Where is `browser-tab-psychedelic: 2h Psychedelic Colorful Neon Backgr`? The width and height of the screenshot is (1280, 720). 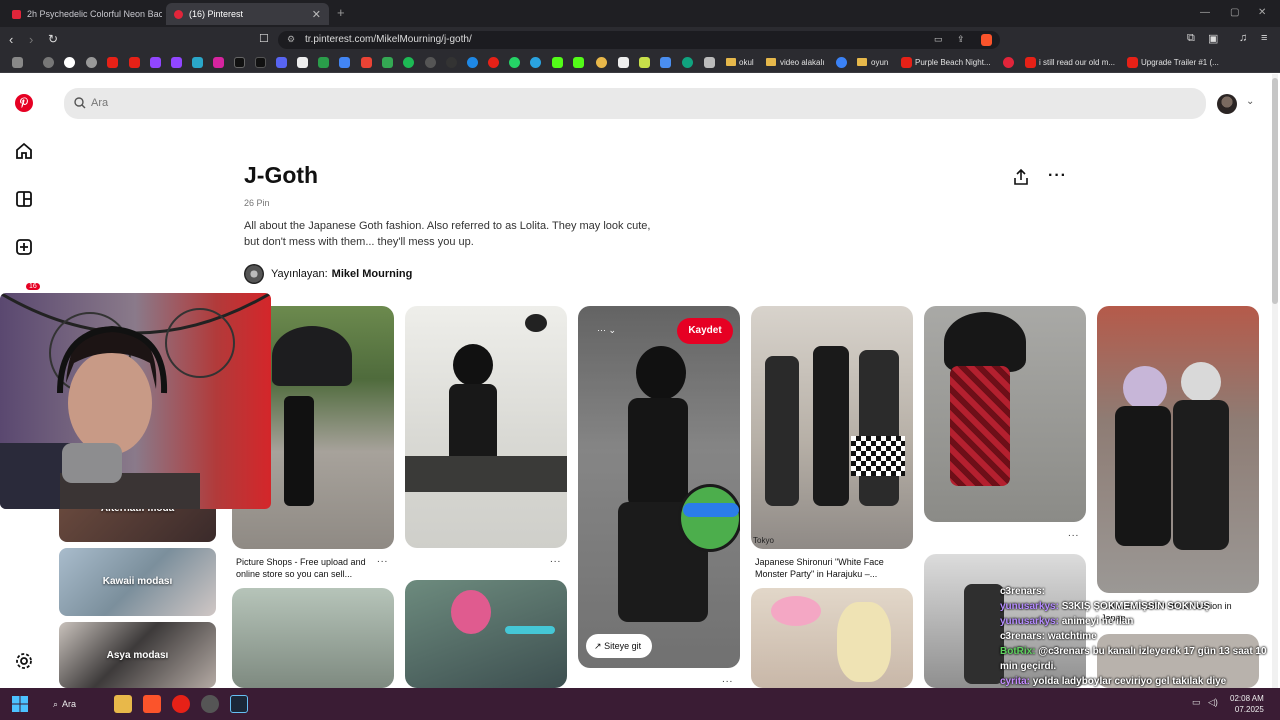 browser-tab-psychedelic: 2h Psychedelic Colorful Neon Backgr is located at coordinates (83, 14).